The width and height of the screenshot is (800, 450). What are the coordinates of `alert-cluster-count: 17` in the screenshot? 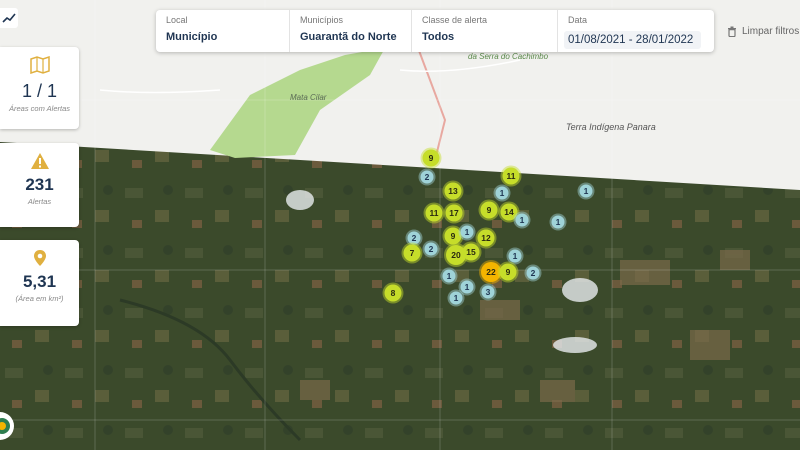 It's located at (454, 213).